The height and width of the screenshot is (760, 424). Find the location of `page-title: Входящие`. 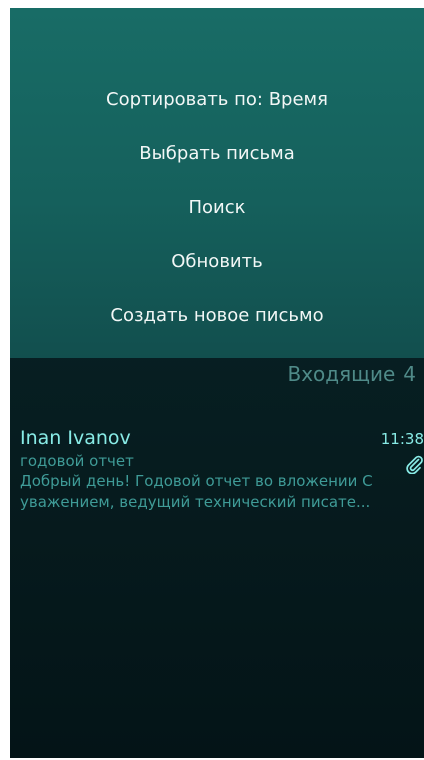

page-title: Входящие is located at coordinates (341, 374).